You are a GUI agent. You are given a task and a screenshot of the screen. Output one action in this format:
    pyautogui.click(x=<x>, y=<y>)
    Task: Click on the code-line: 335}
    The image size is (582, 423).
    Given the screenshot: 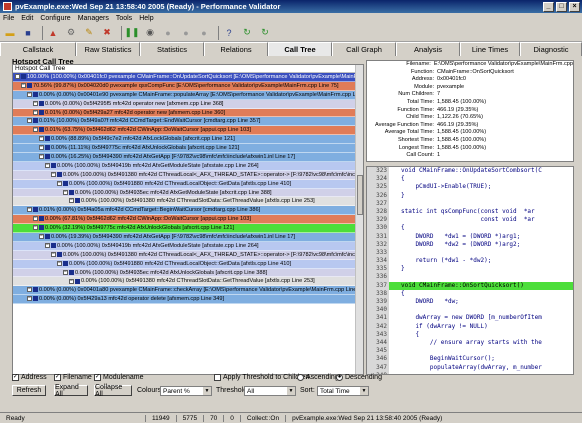 What is the action you would take?
    pyautogui.click(x=470, y=269)
    